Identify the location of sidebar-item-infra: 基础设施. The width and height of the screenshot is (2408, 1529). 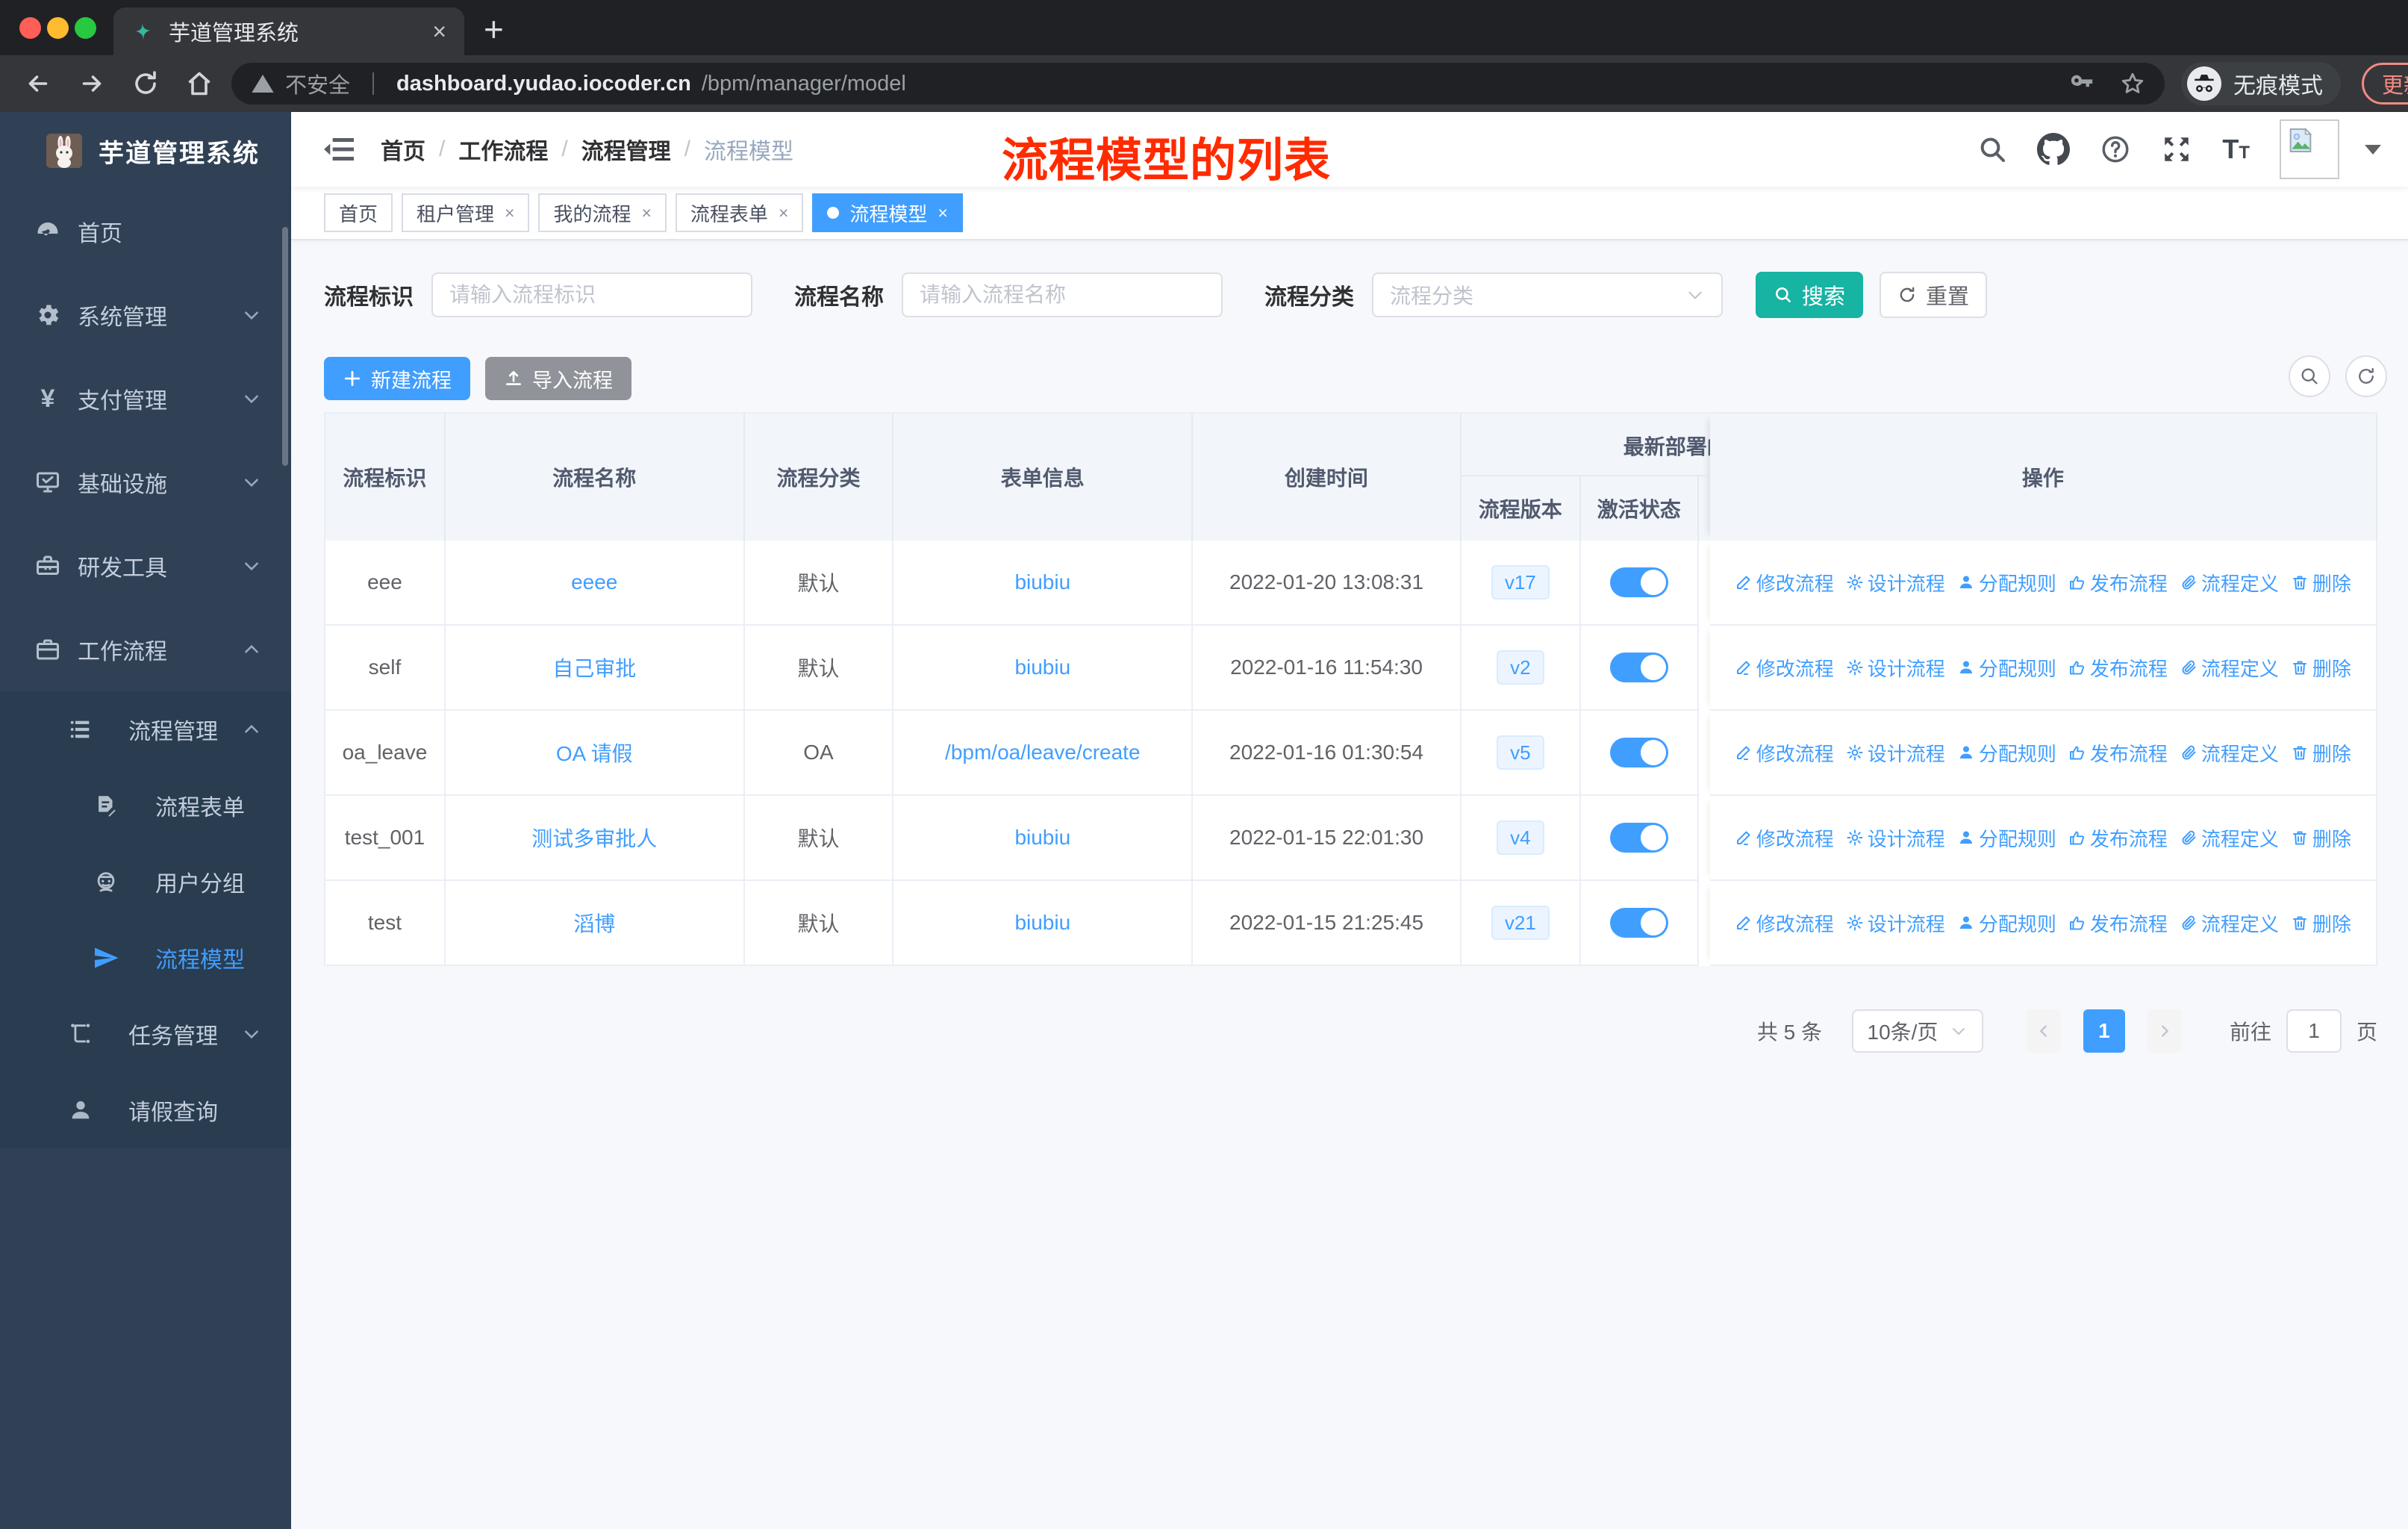
(145, 482).